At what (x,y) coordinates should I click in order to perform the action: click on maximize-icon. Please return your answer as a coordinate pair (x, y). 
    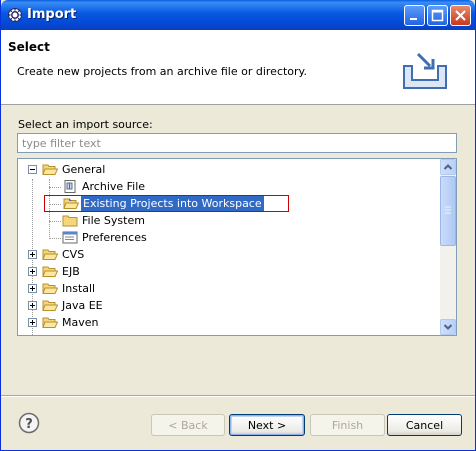
    Looking at the image, I should click on (437, 15).